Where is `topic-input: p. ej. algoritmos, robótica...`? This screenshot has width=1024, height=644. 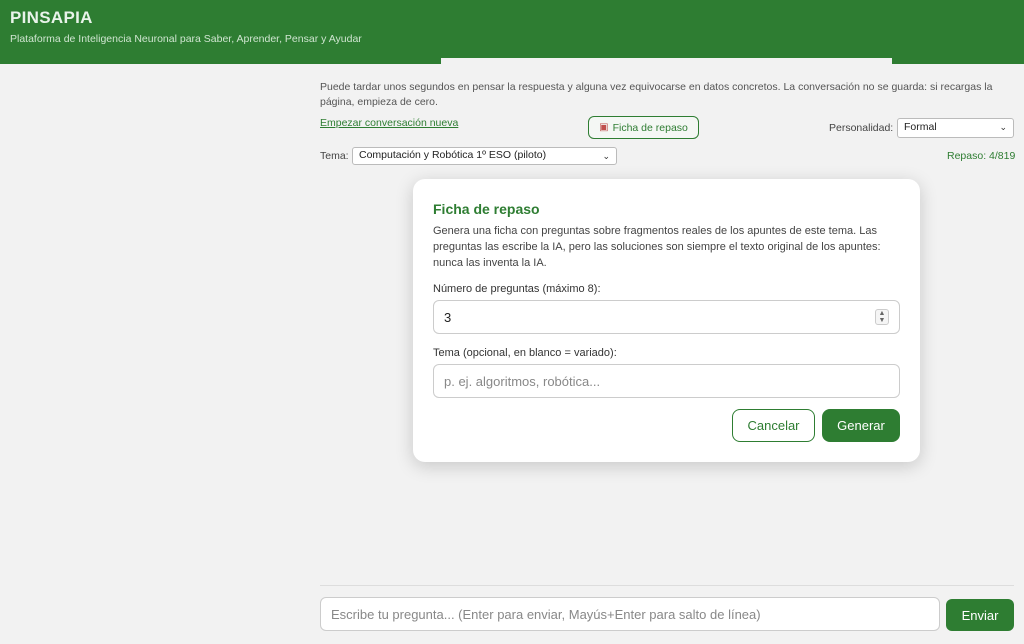 topic-input: p. ej. algoritmos, robótica... is located at coordinates (666, 381).